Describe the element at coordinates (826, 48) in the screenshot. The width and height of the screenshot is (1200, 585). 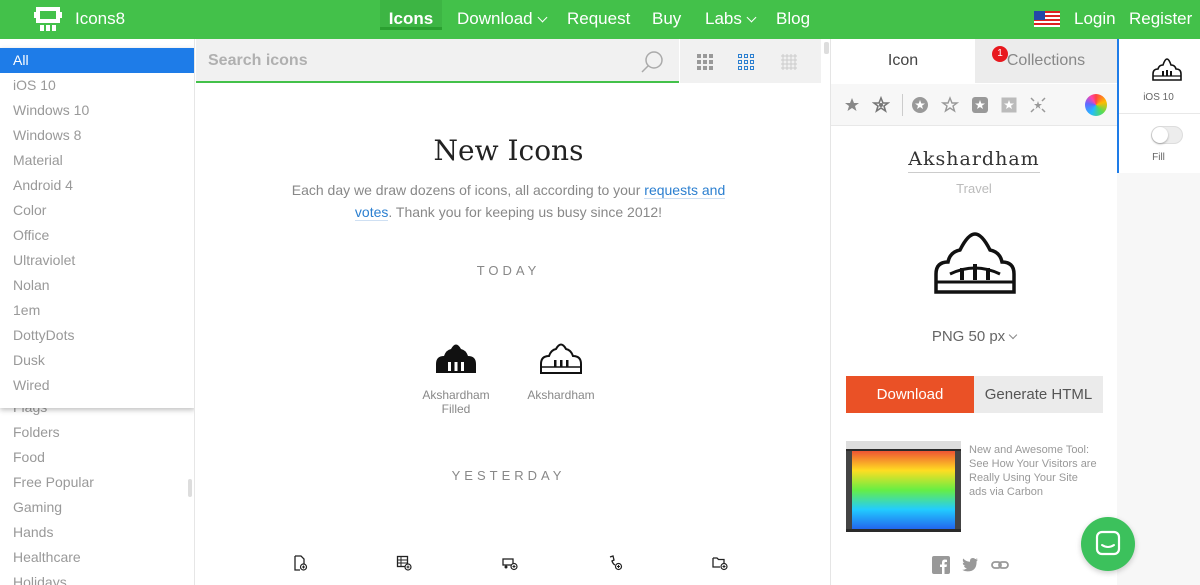
I see `main-scrollbar` at that location.